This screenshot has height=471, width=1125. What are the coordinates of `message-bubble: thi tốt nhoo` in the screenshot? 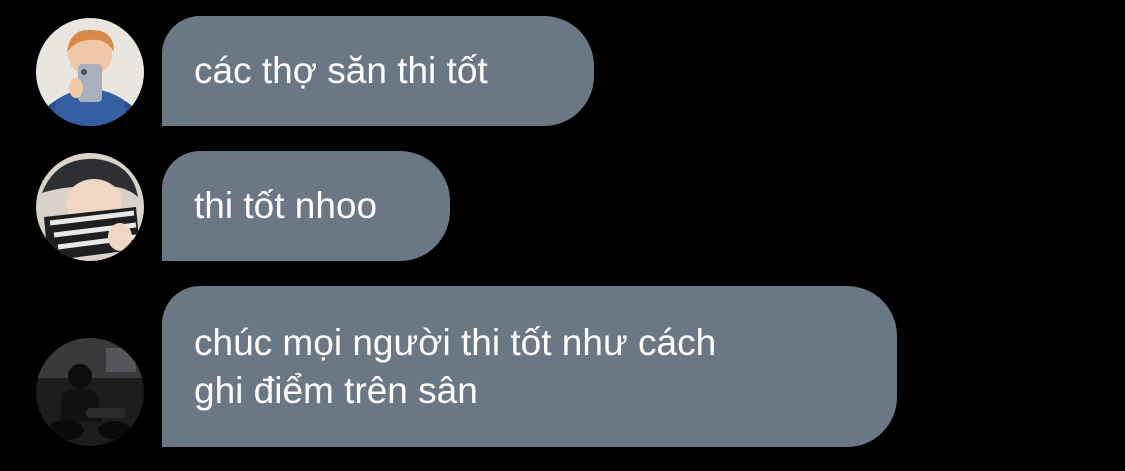 It's located at (306, 206).